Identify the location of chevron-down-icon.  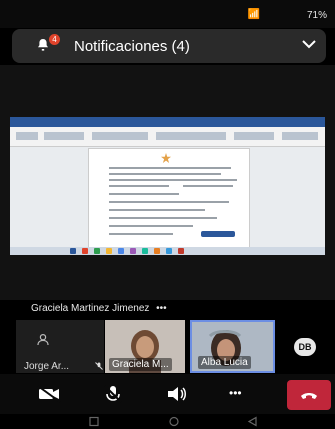
(309, 44).